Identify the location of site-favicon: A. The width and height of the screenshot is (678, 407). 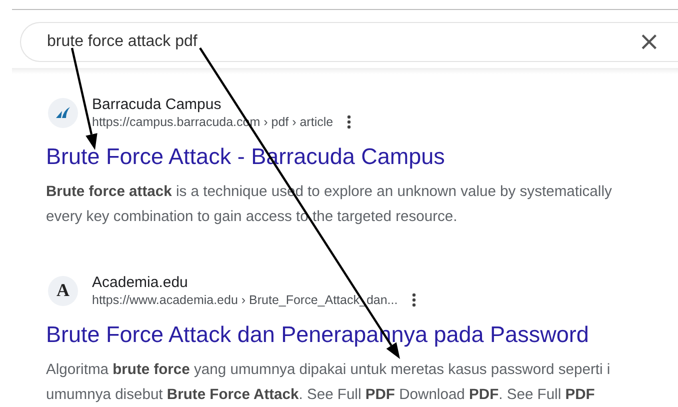
(63, 291).